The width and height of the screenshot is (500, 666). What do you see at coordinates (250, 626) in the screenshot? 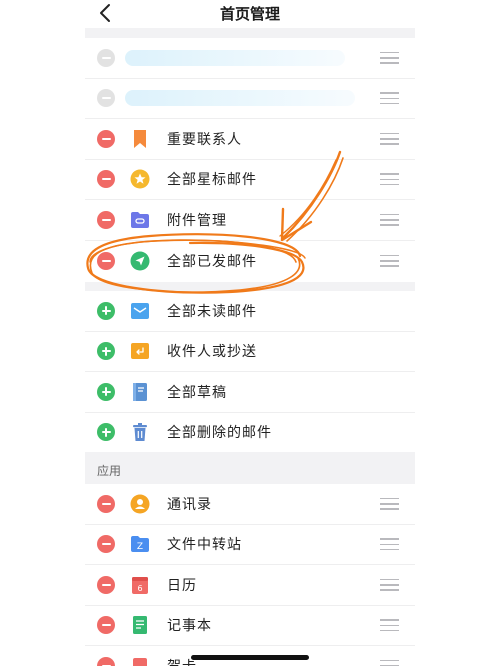
I see `list-item-notepad: 记事本` at bounding box center [250, 626].